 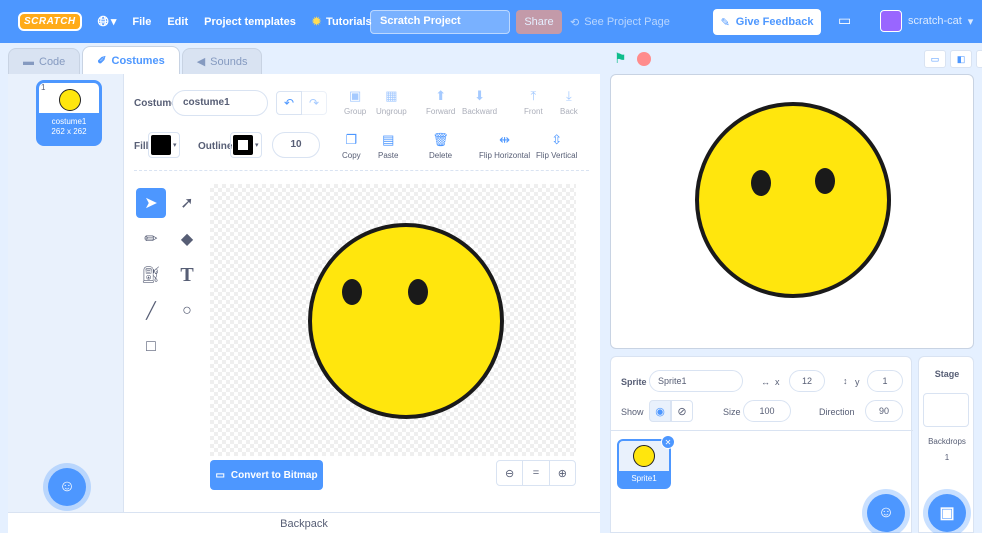 What do you see at coordinates (187, 275) in the screenshot?
I see `text-tool: T` at bounding box center [187, 275].